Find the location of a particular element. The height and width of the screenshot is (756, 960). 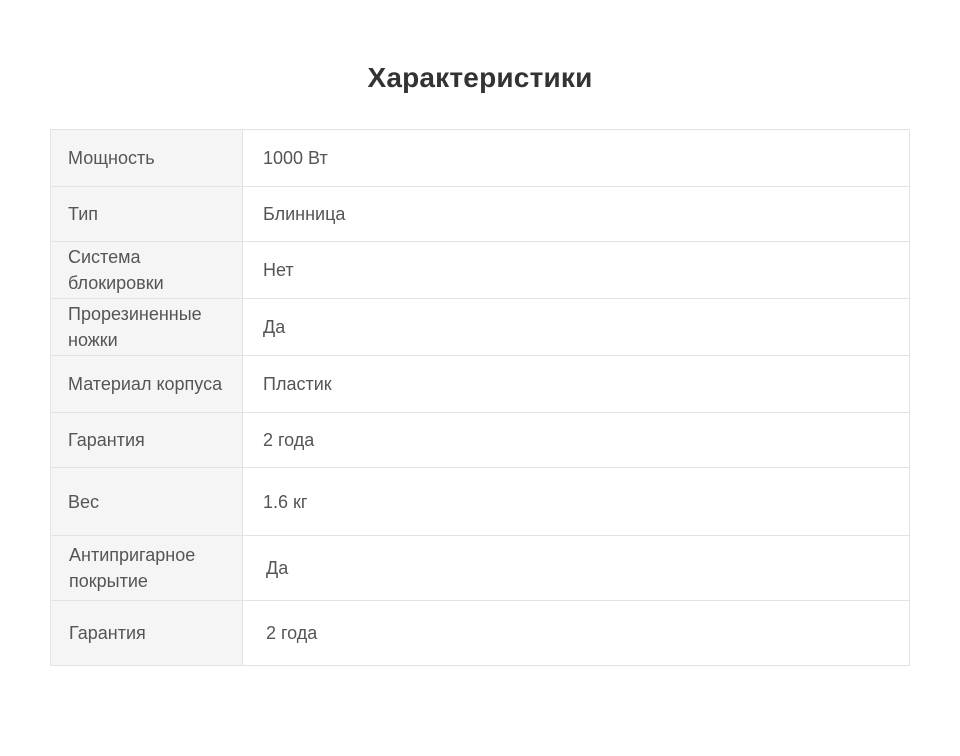

spec-value: 1000 Вт is located at coordinates (576, 158).